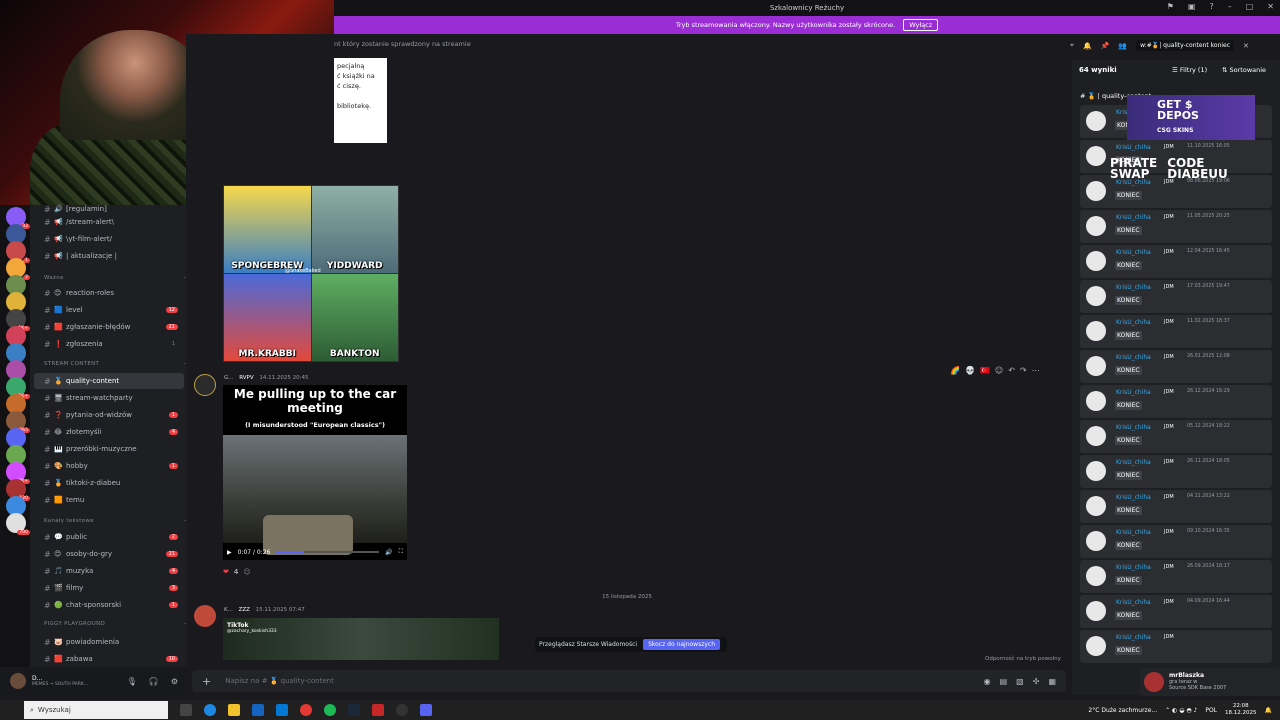 This screenshot has height=720, width=1280. What do you see at coordinates (266, 378) in the screenshot?
I see `message-author: G... RVPV 14.11.2025 20:45` at bounding box center [266, 378].